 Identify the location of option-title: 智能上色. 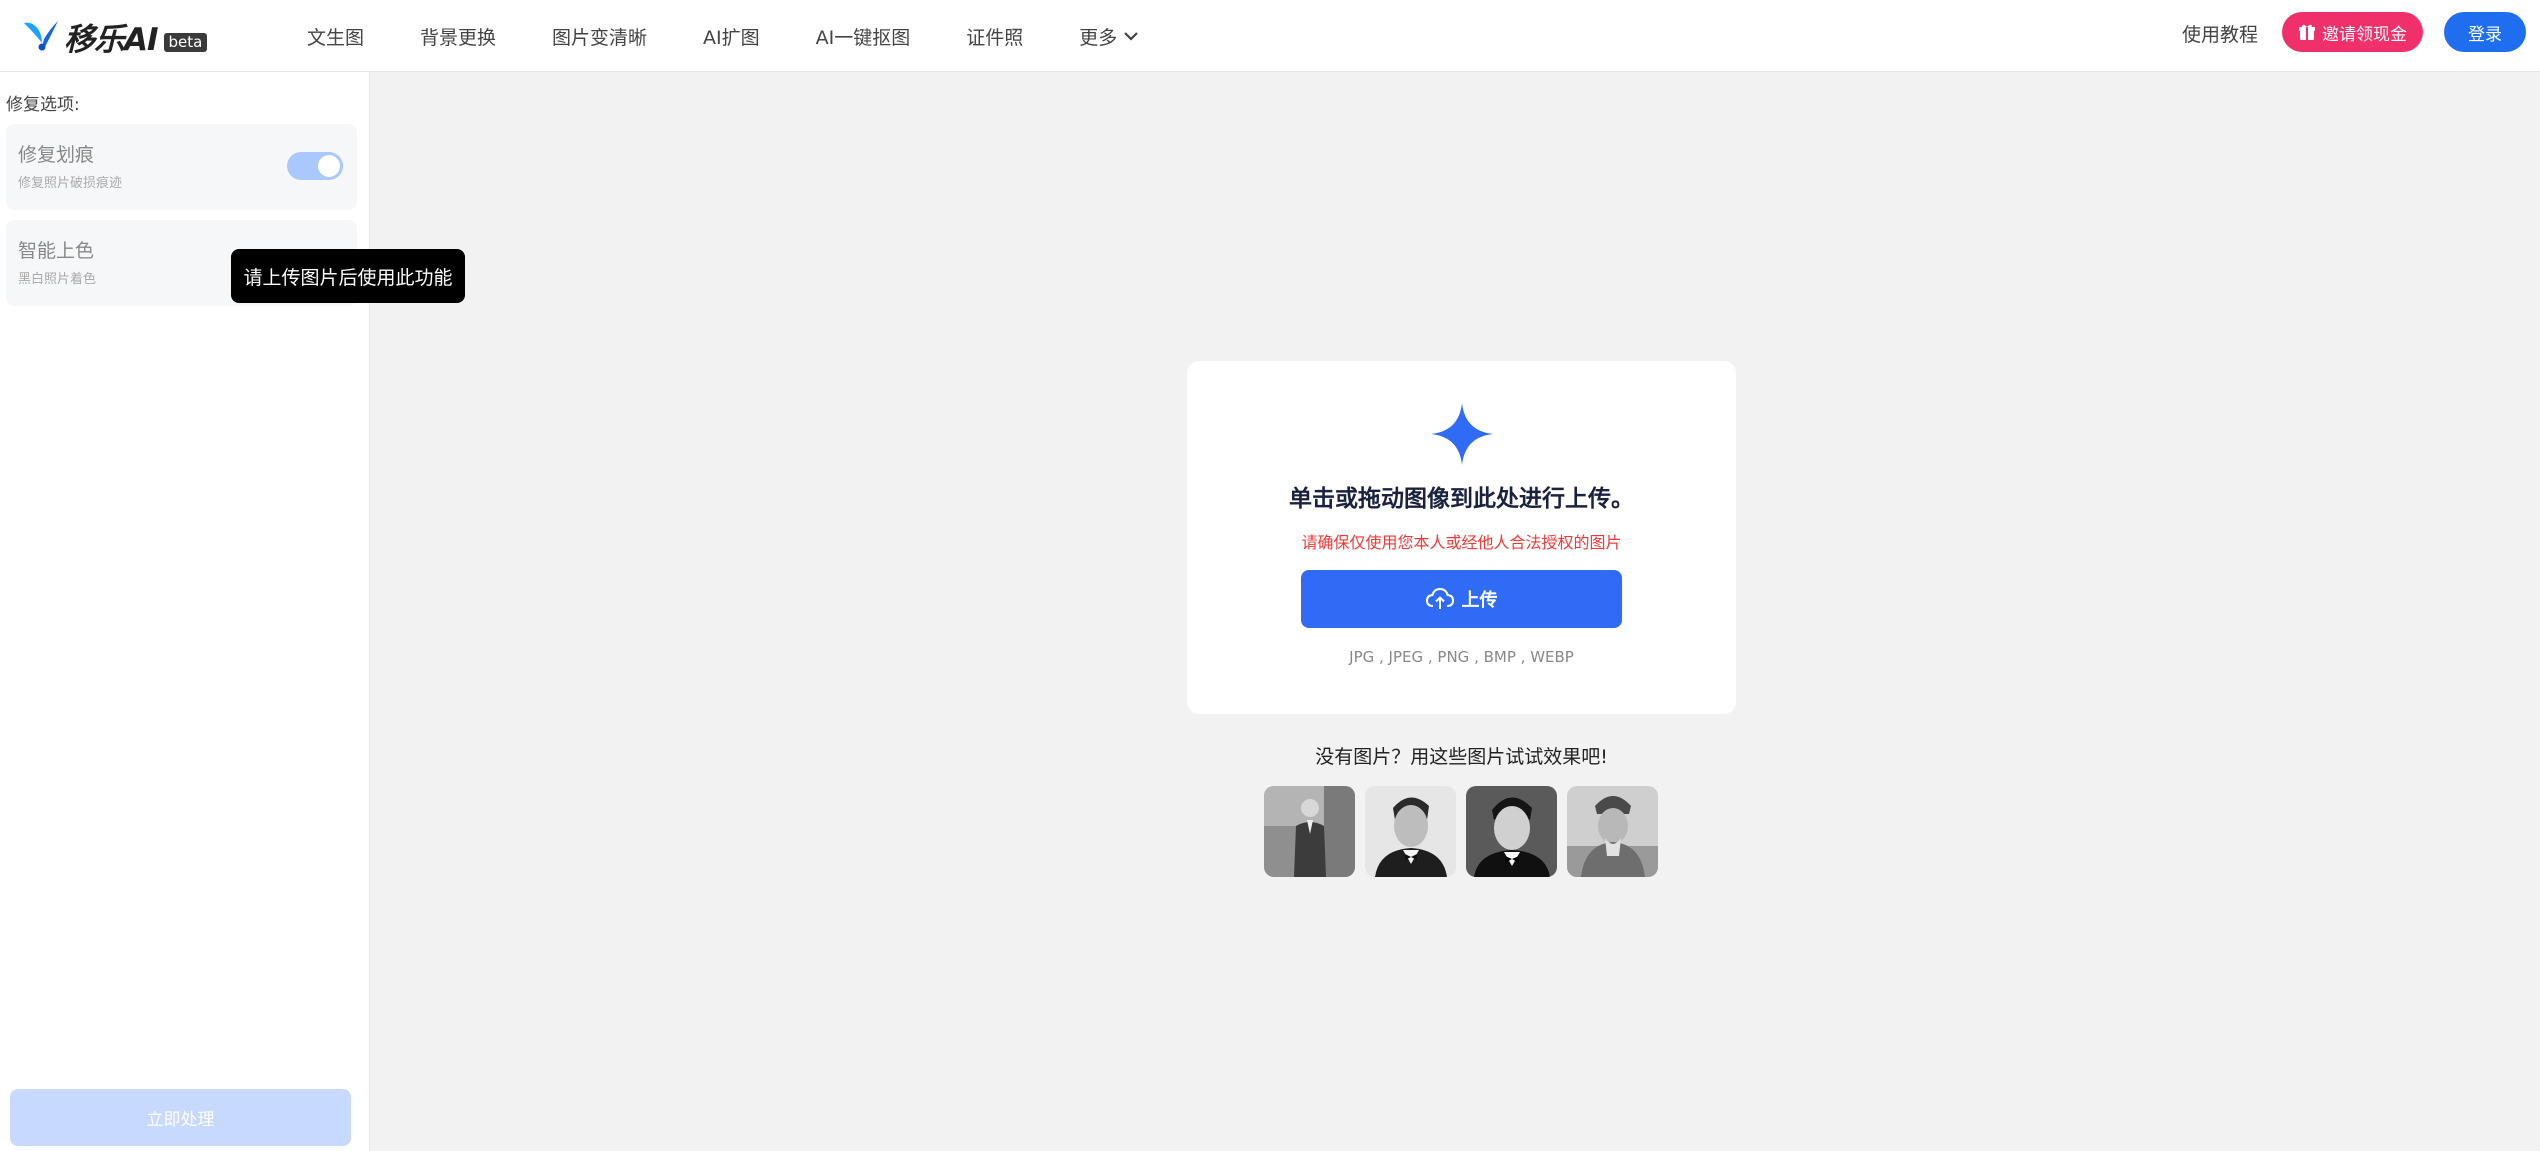
(56, 251).